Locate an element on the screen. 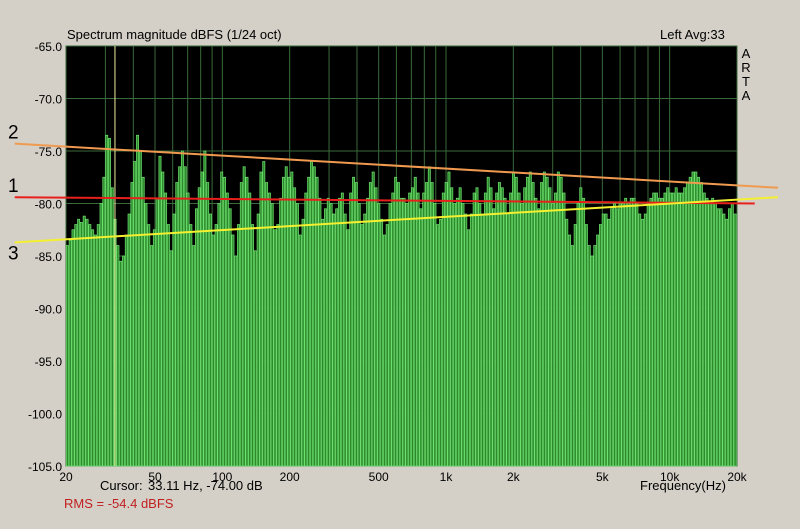  x-axis-label: Frequency(Hz) is located at coordinates (683, 485).